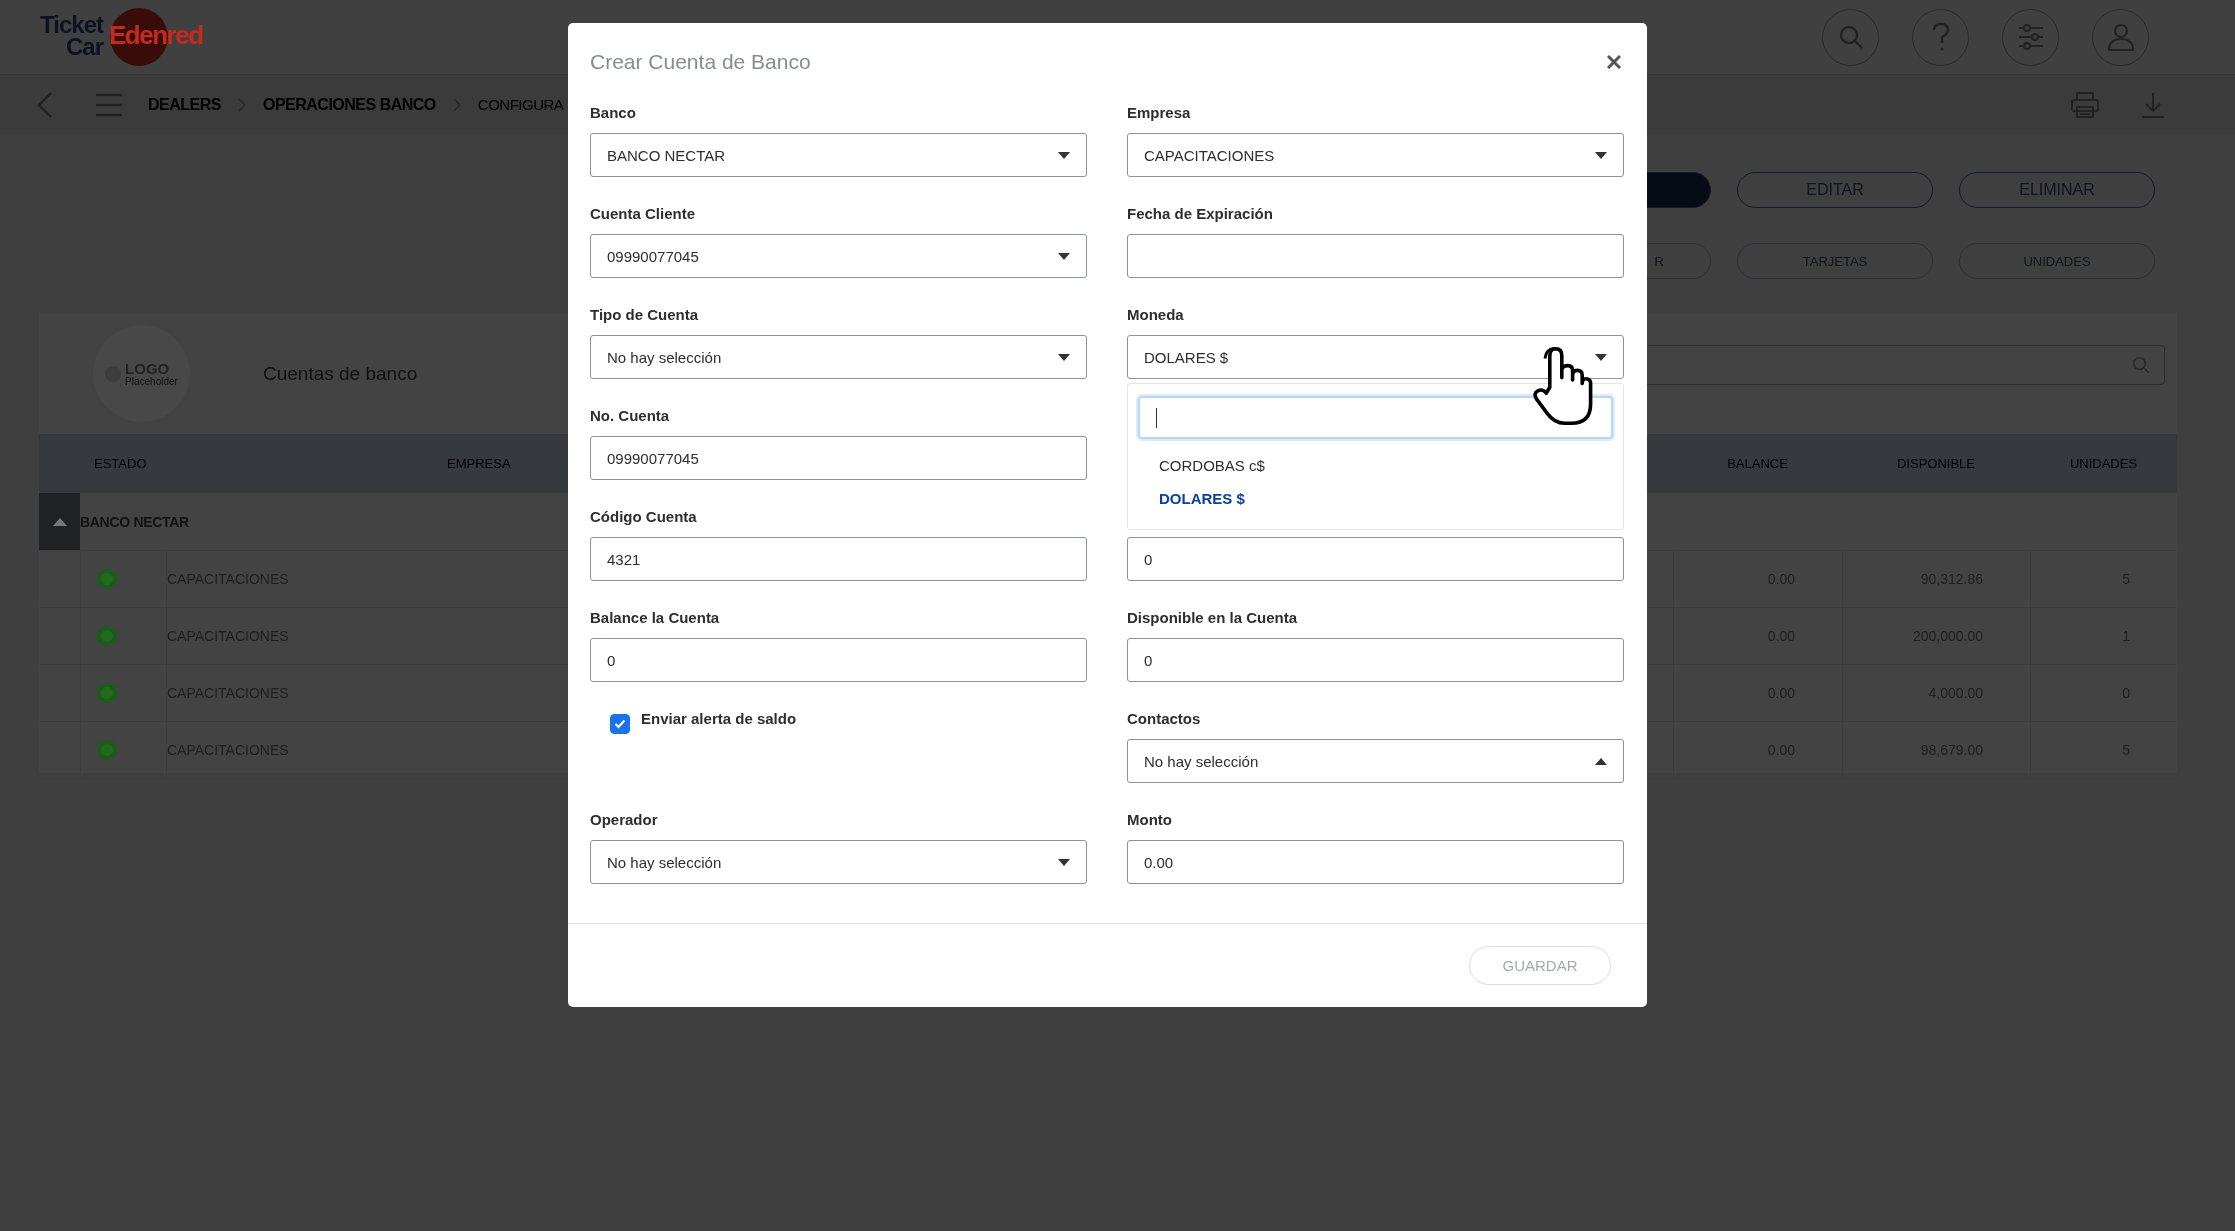  Describe the element at coordinates (156, 35) in the screenshot. I see `logo-brand-text: Edenred` at that location.